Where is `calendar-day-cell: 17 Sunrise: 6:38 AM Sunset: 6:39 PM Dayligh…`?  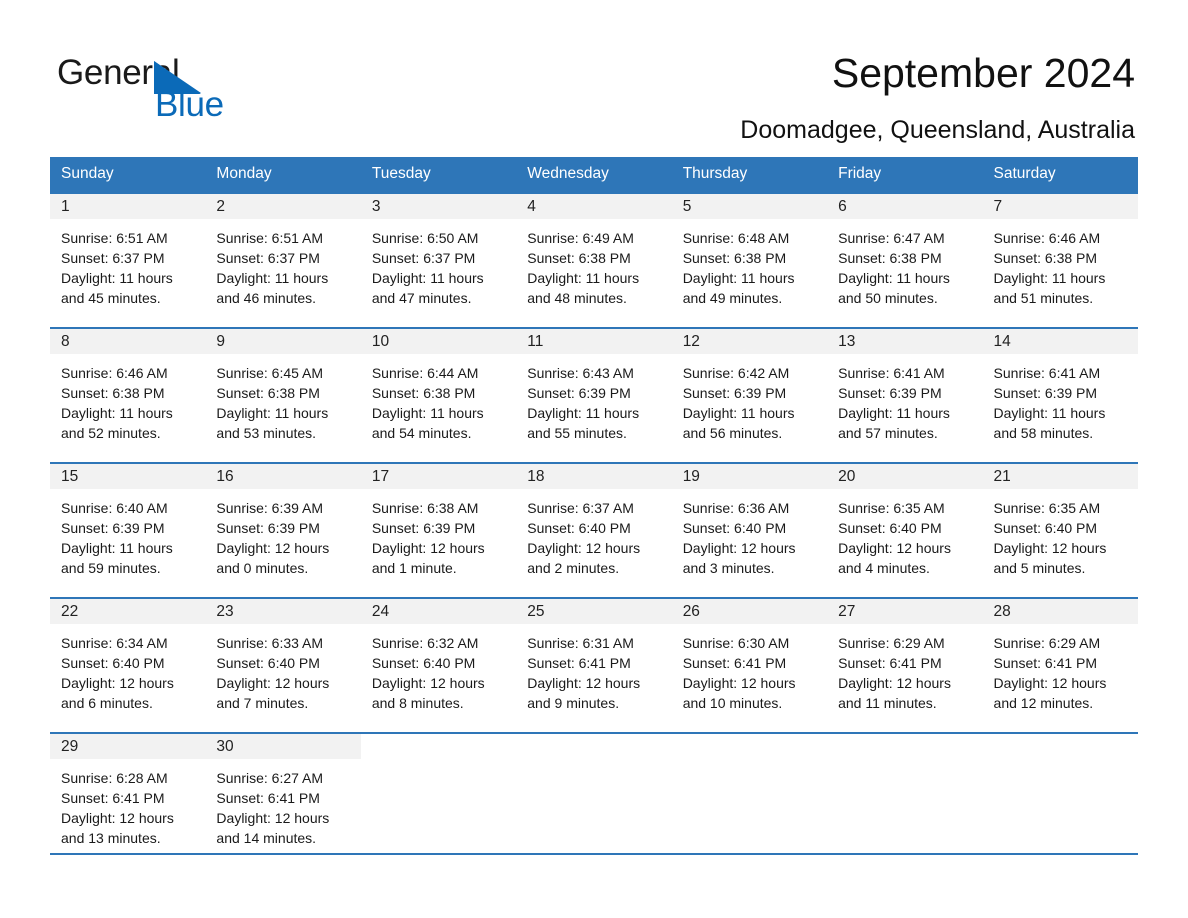 calendar-day-cell: 17 Sunrise: 6:38 AM Sunset: 6:39 PM Dayligh… is located at coordinates (438, 529).